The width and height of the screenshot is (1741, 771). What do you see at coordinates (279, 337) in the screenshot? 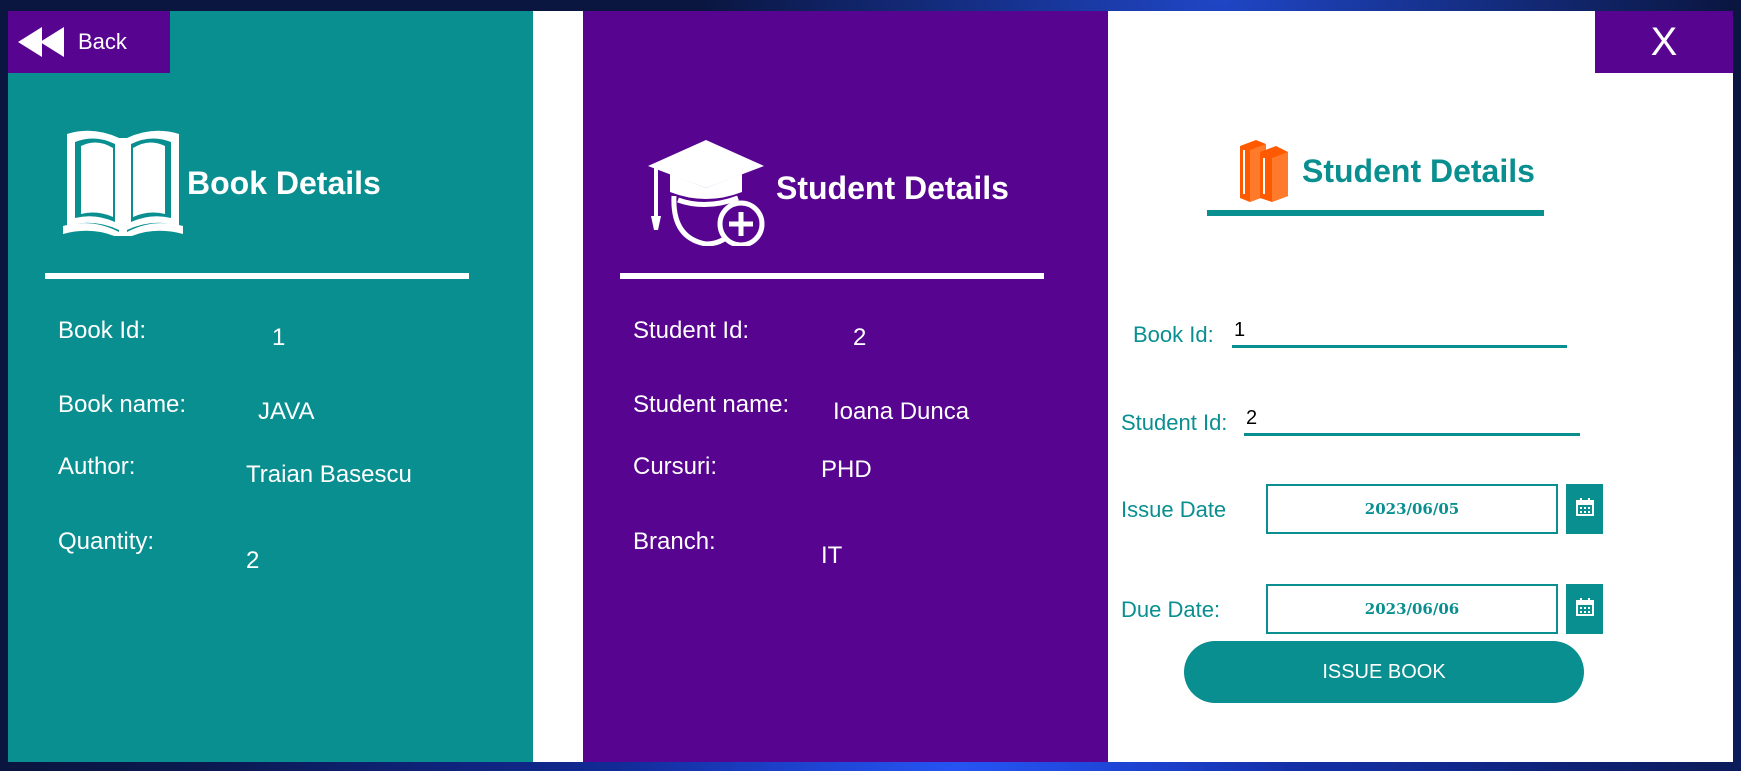
I see `book-id-value: 1` at bounding box center [279, 337].